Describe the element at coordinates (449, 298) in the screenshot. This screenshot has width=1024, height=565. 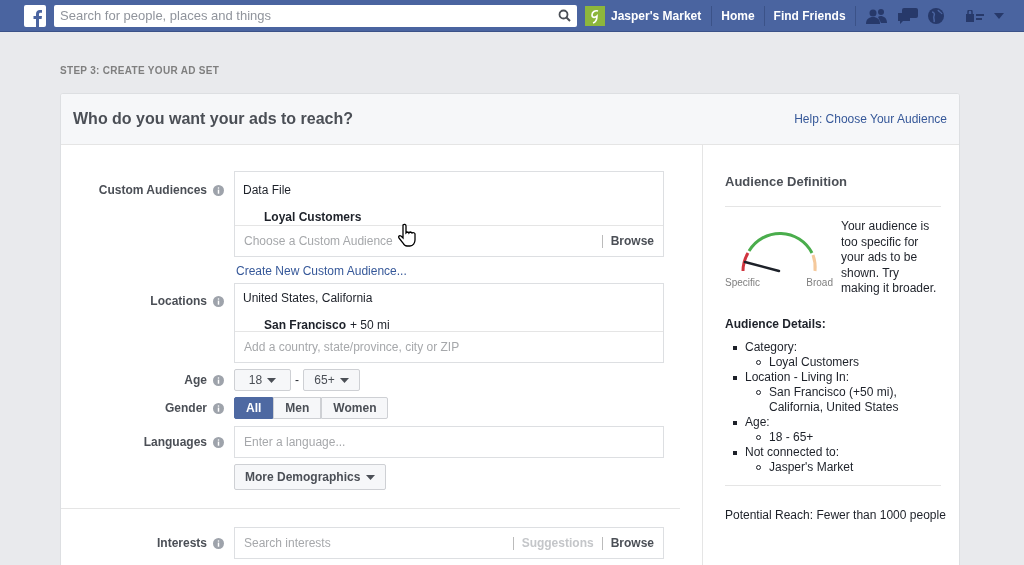
I see `location-group: United States, California` at that location.